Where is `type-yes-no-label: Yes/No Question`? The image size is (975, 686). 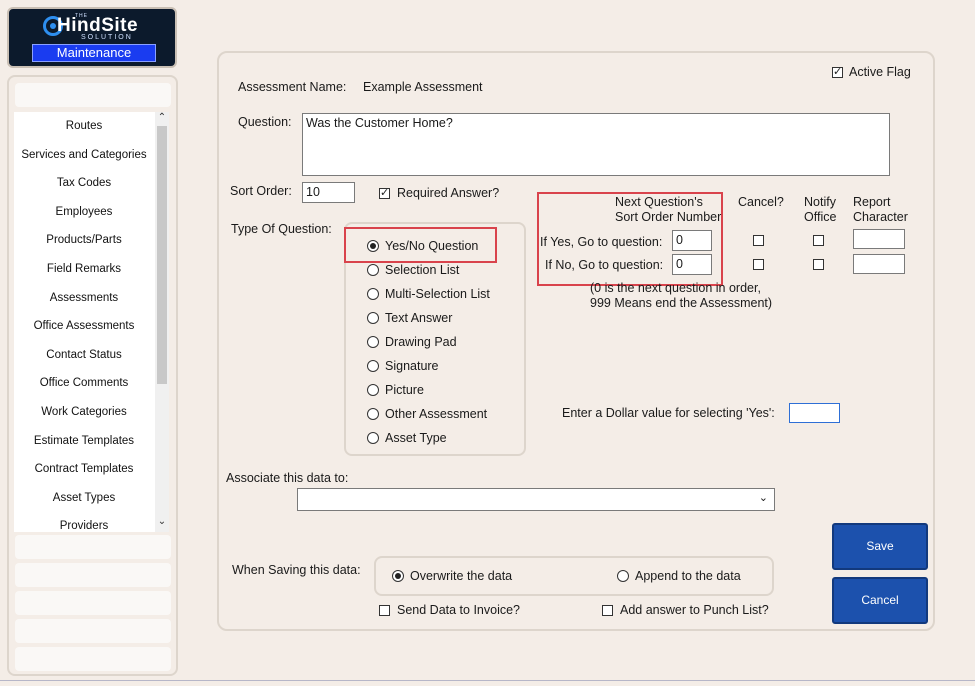
type-yes-no-label: Yes/No Question is located at coordinates (432, 246).